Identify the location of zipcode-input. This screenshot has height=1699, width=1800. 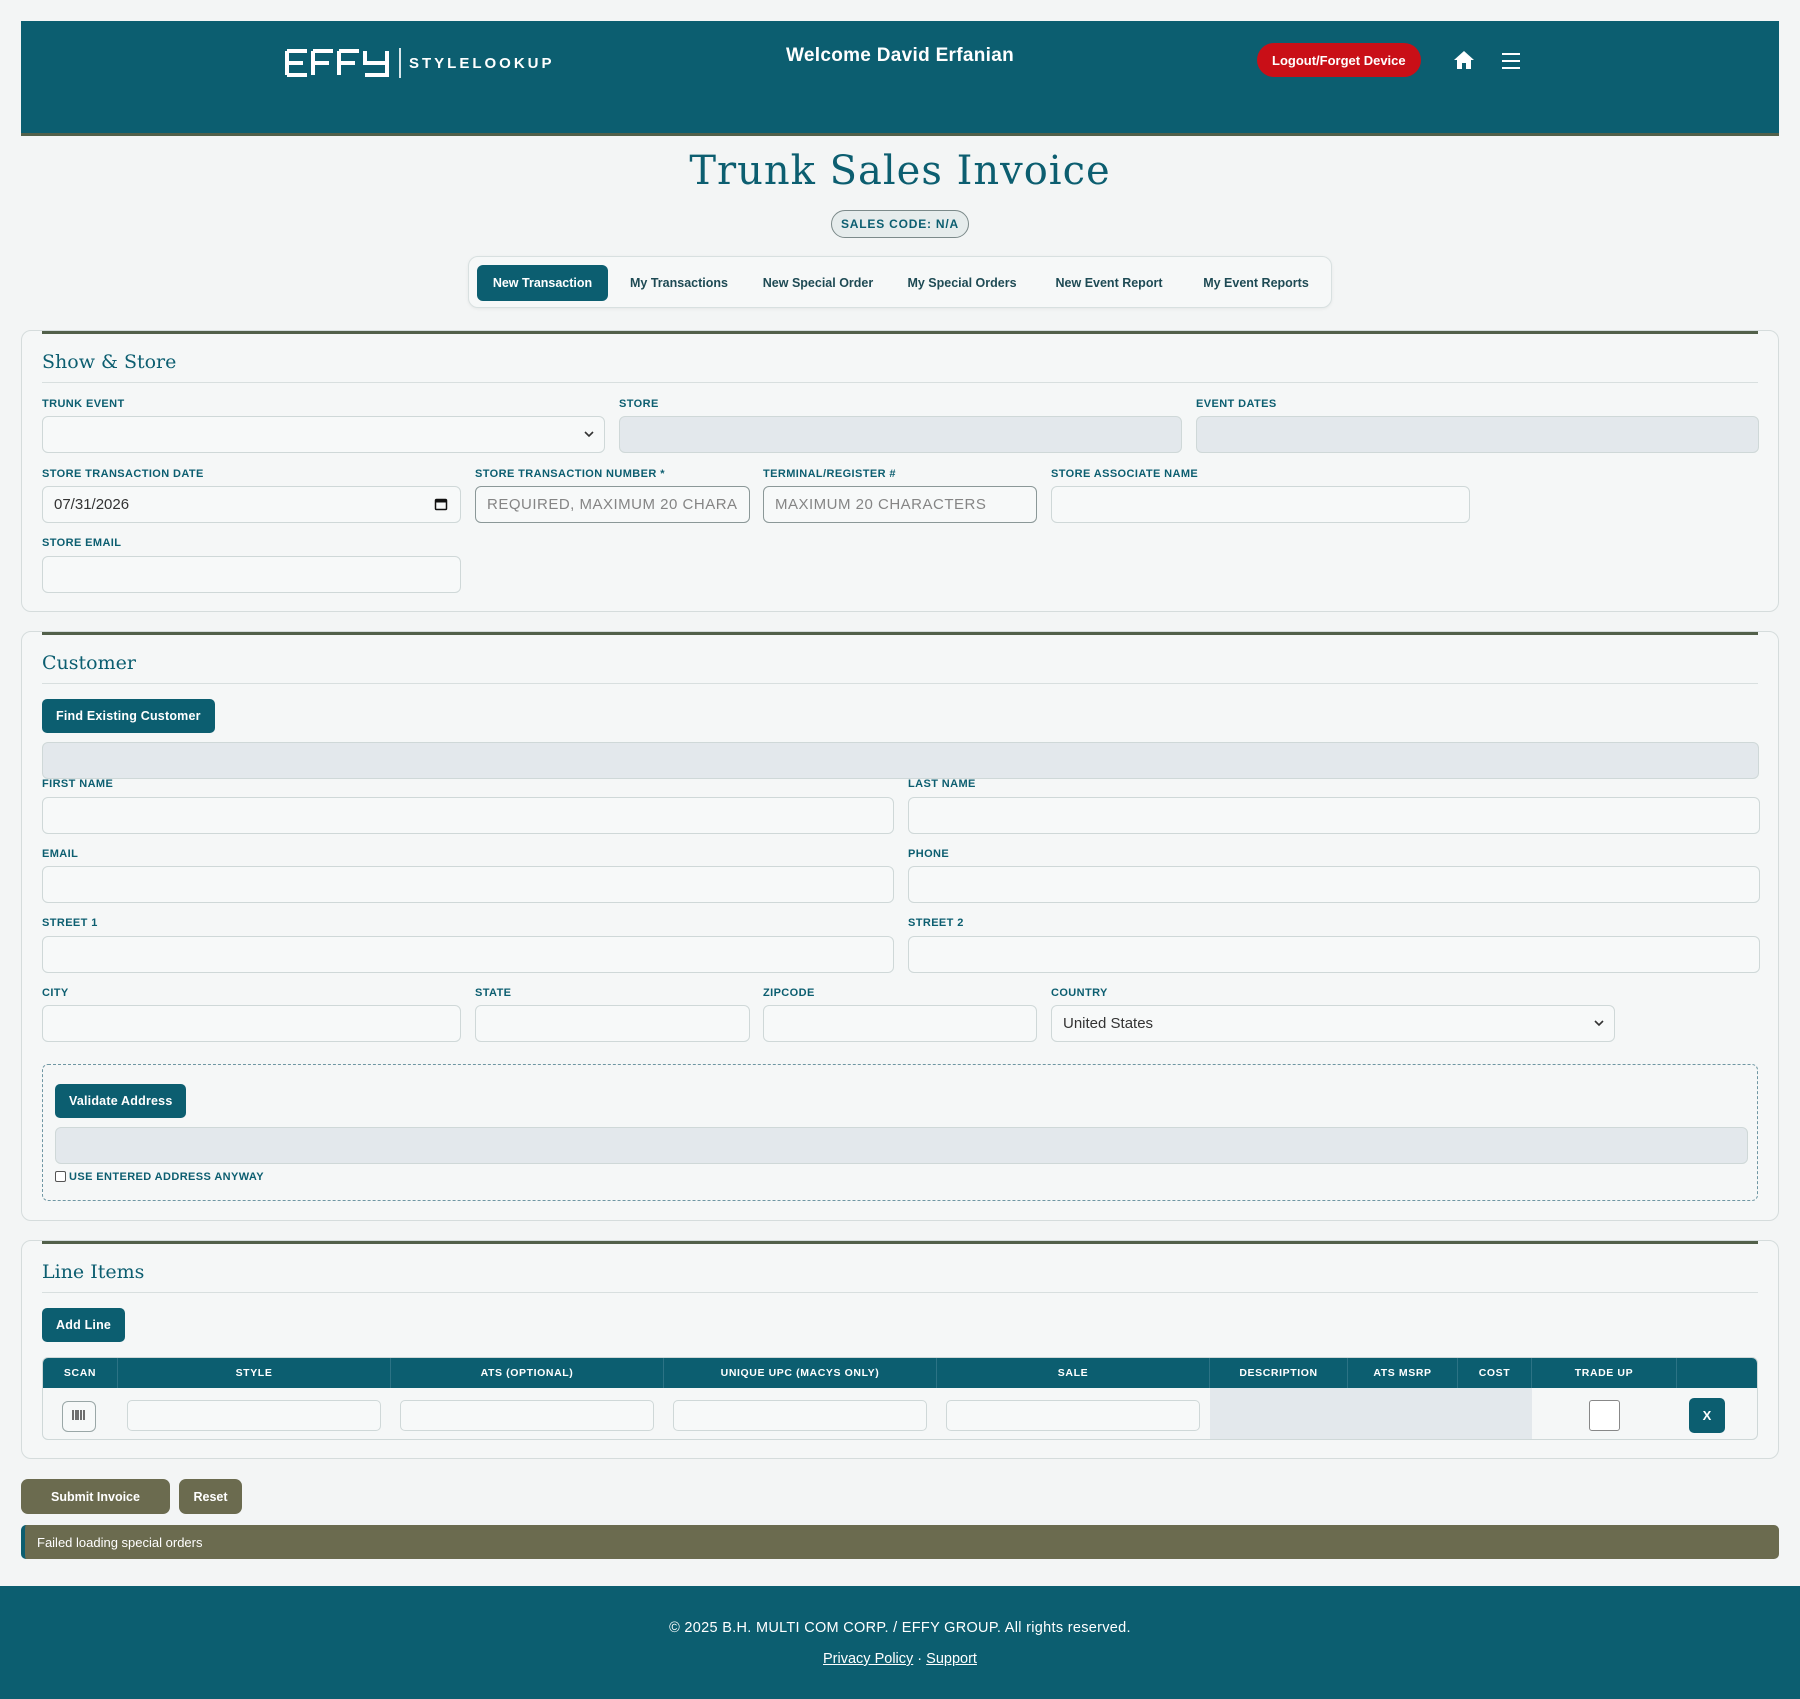
(900, 1023).